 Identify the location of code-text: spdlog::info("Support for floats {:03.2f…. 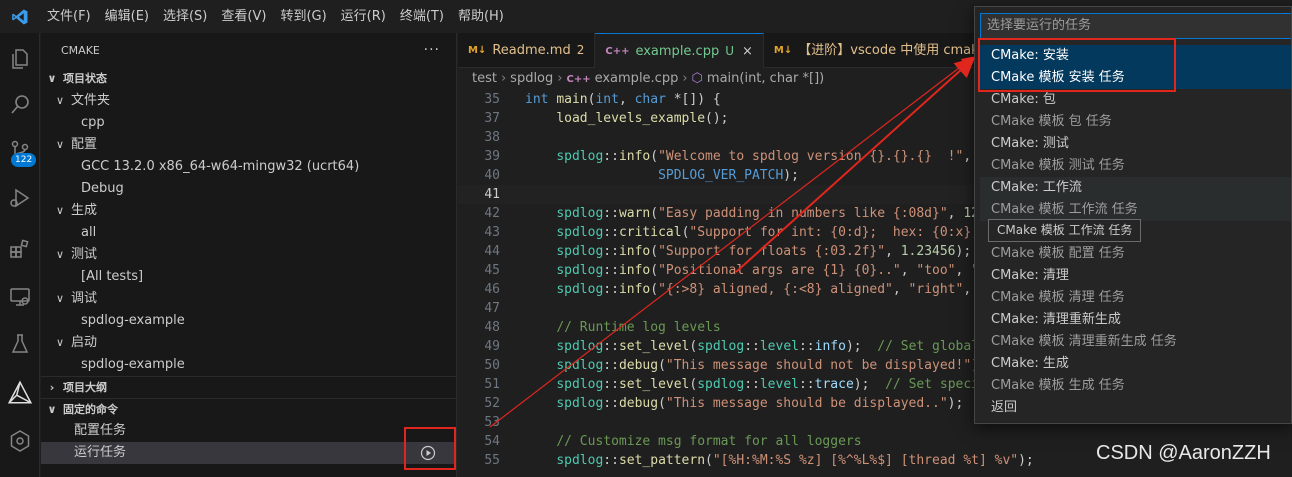
(748, 251).